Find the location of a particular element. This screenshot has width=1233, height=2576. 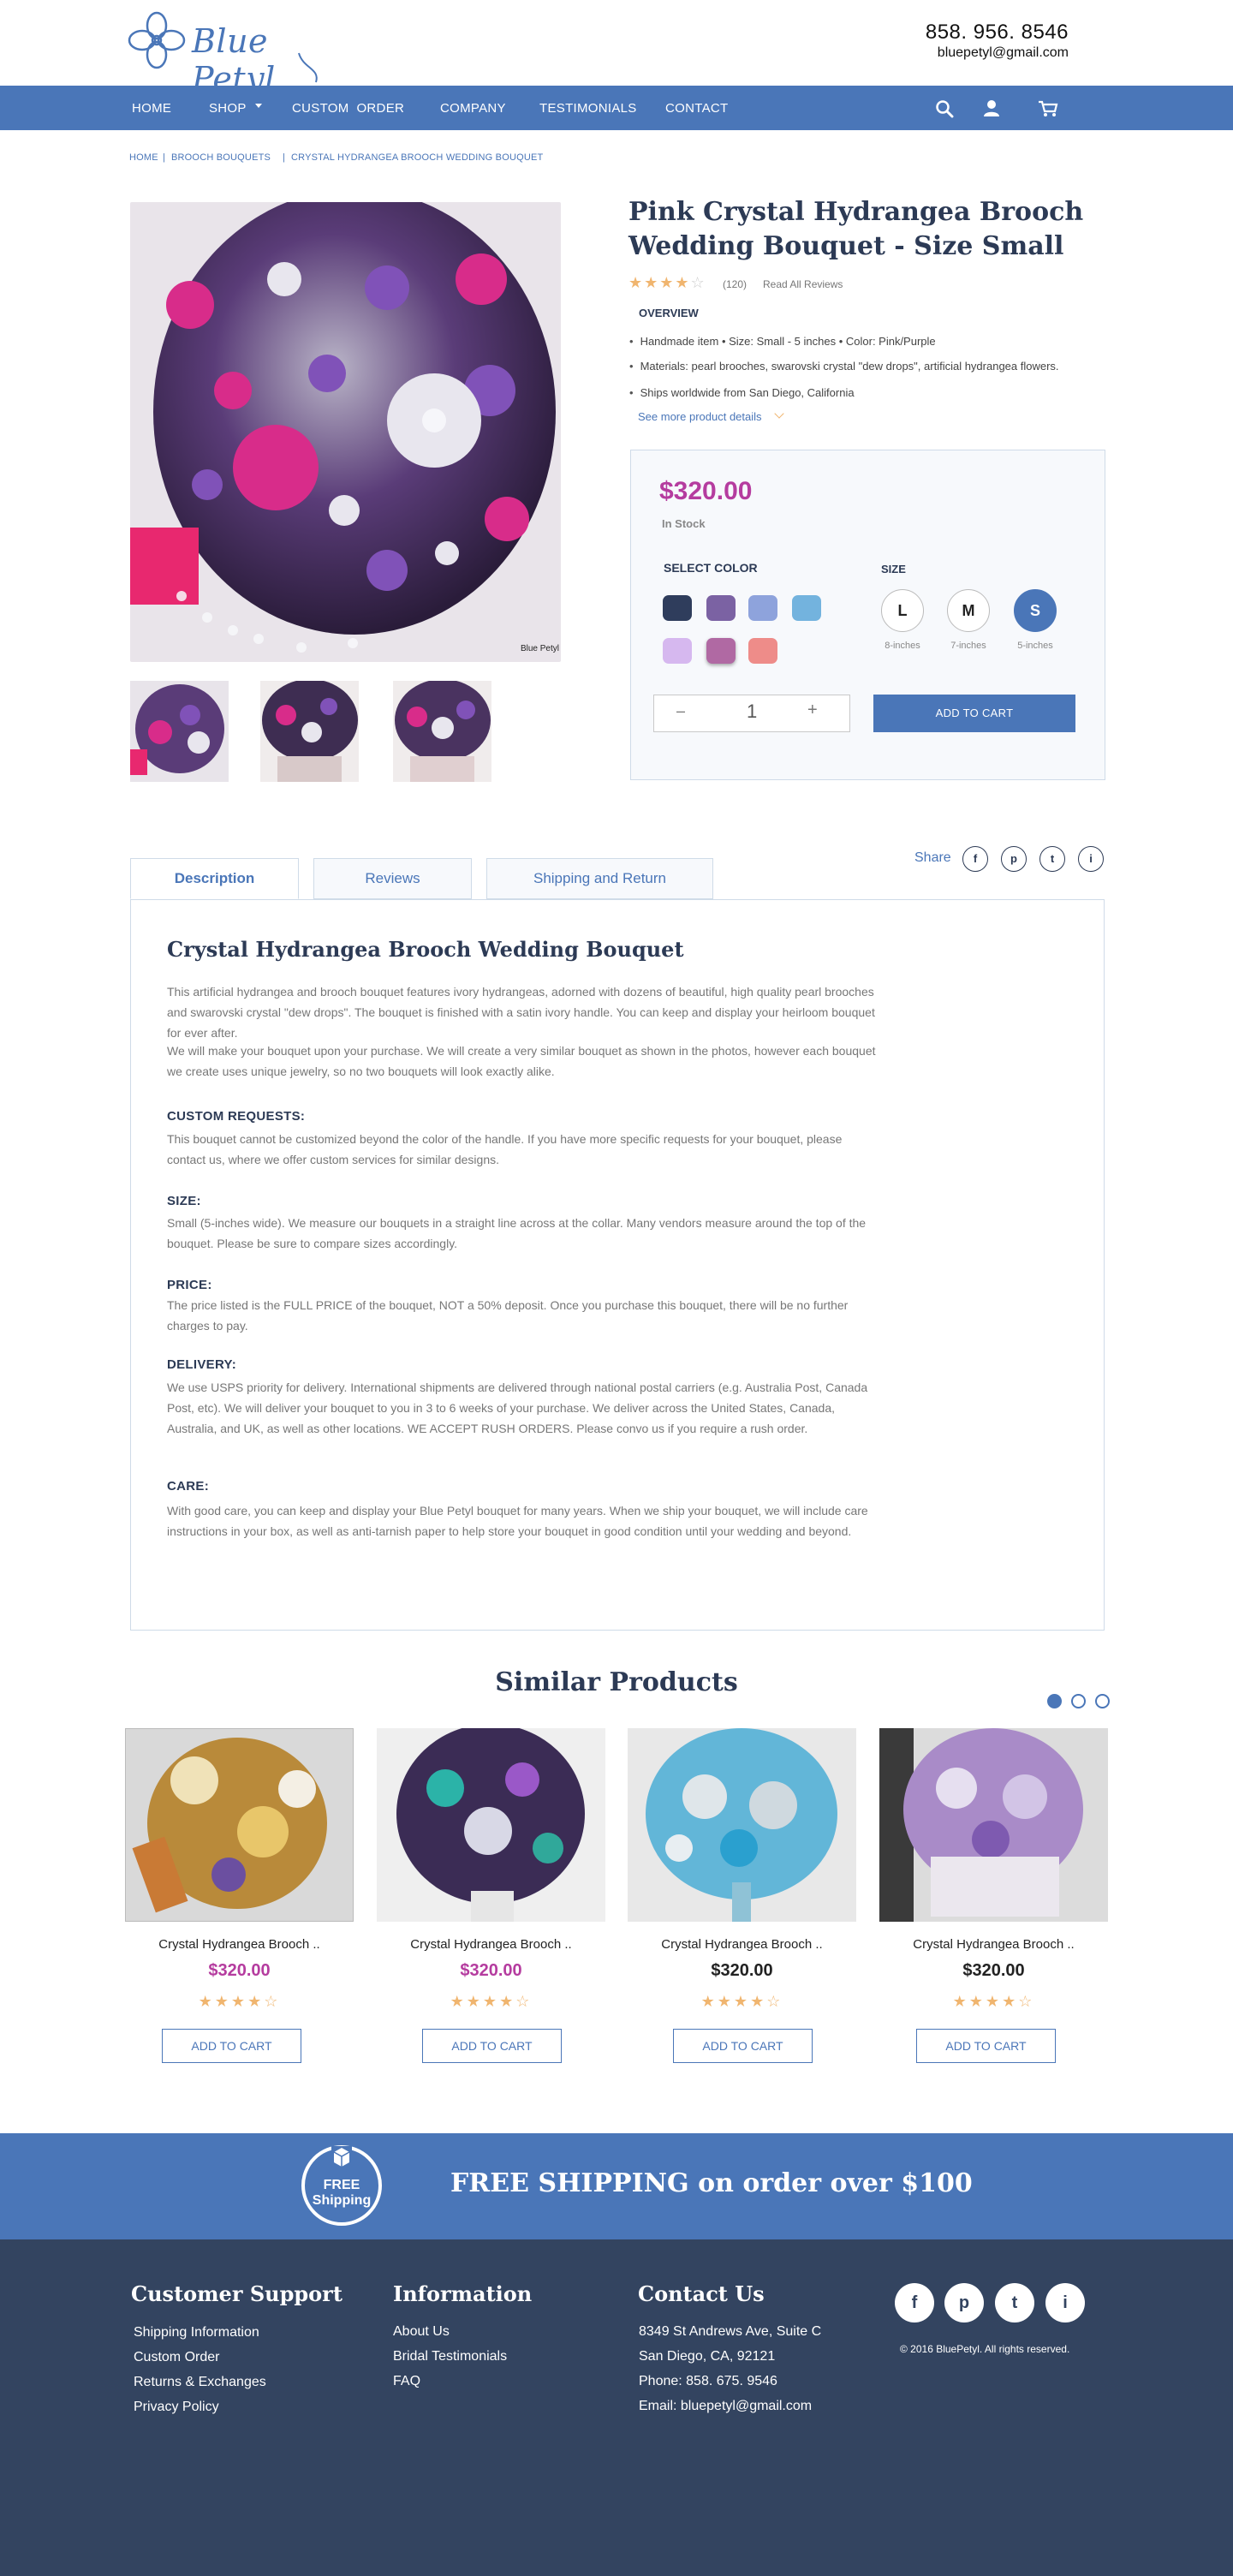

share-pinterest-icon: p is located at coordinates (1014, 859).